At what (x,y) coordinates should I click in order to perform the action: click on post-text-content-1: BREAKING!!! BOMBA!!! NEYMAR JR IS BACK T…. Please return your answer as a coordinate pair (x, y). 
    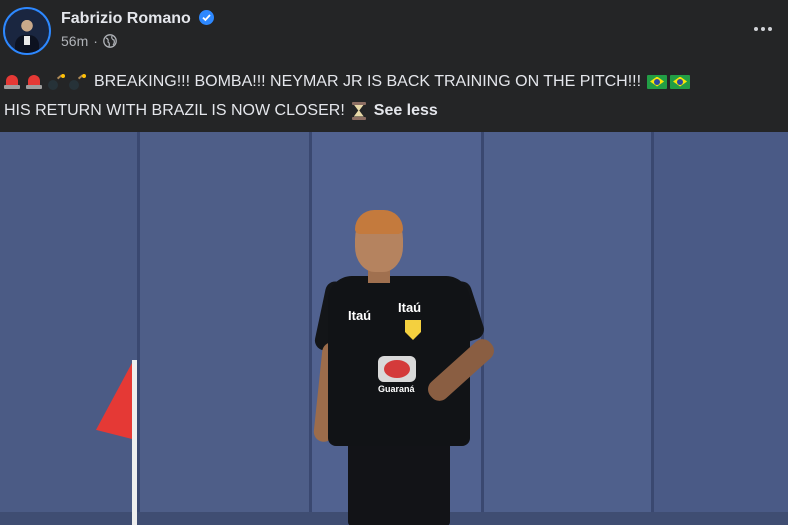
    Looking at the image, I should click on (368, 81).